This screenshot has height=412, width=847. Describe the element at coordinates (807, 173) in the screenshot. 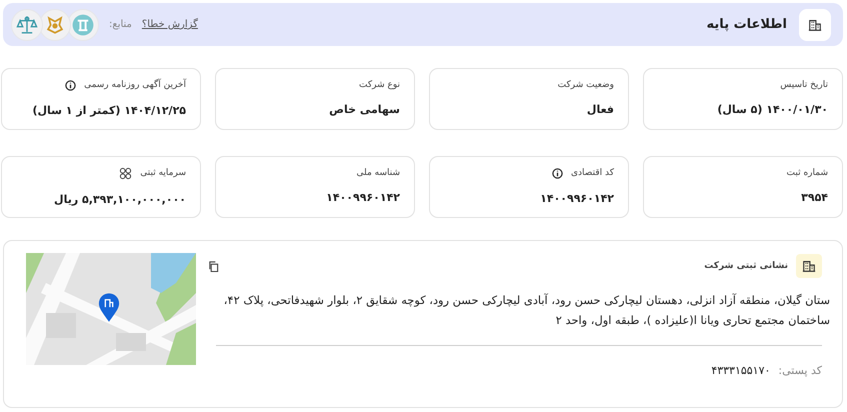

I see `field-label: شماره ثبت` at that location.